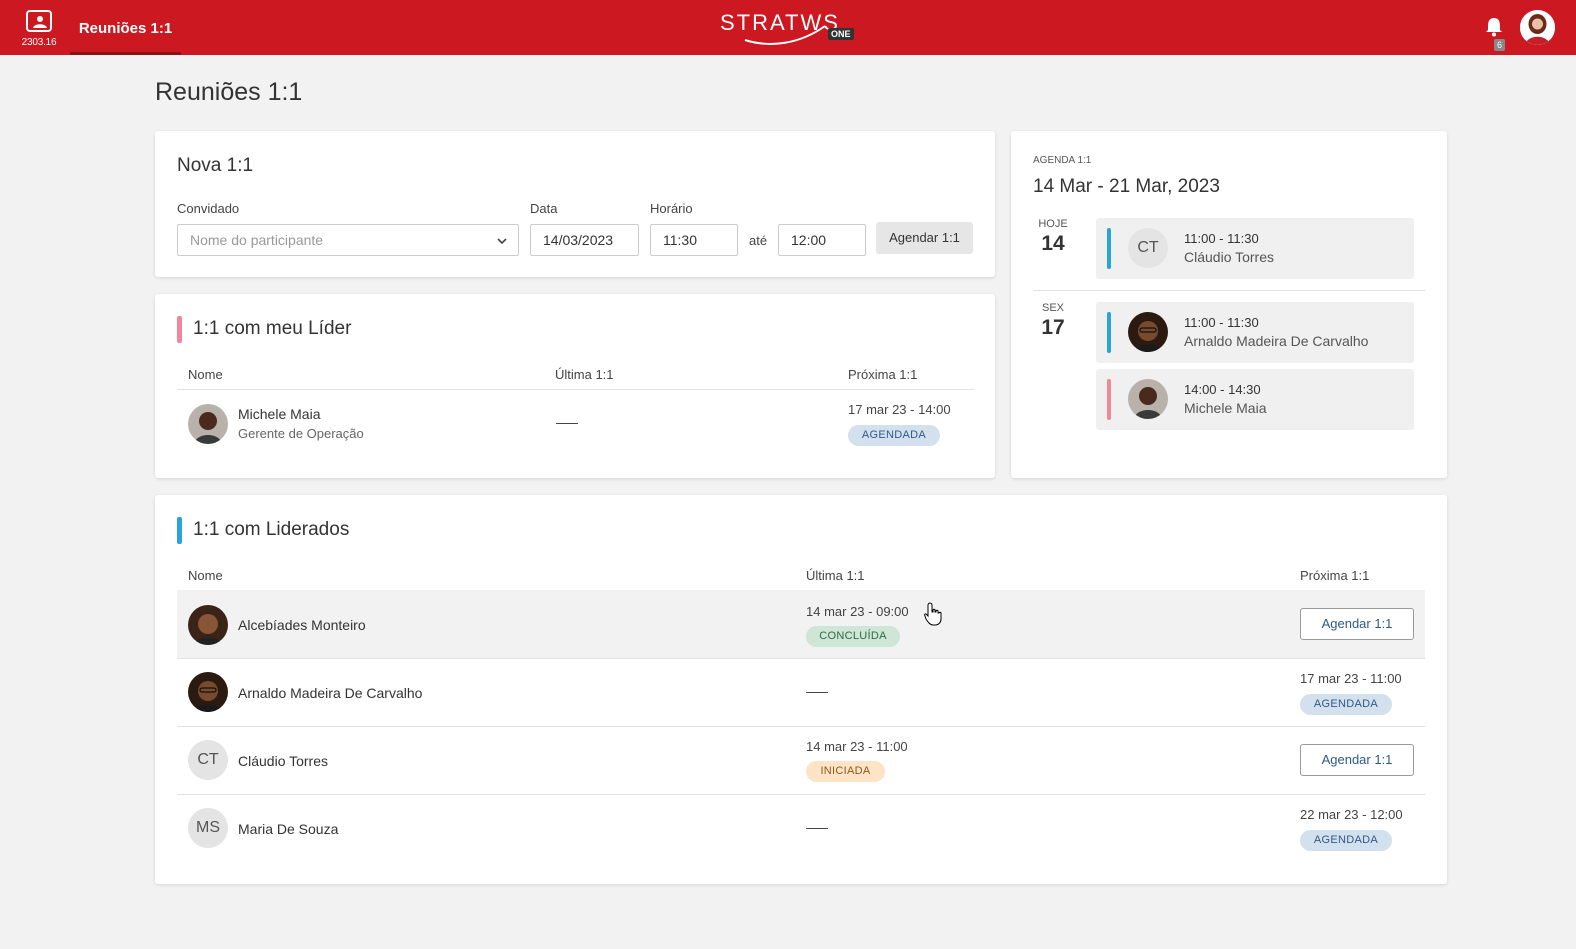  I want to click on agenda-range: 14 Mar - 21 Mar, 2023, so click(1126, 186).